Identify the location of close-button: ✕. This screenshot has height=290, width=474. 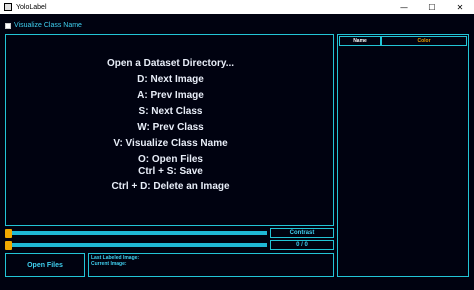
(460, 7).